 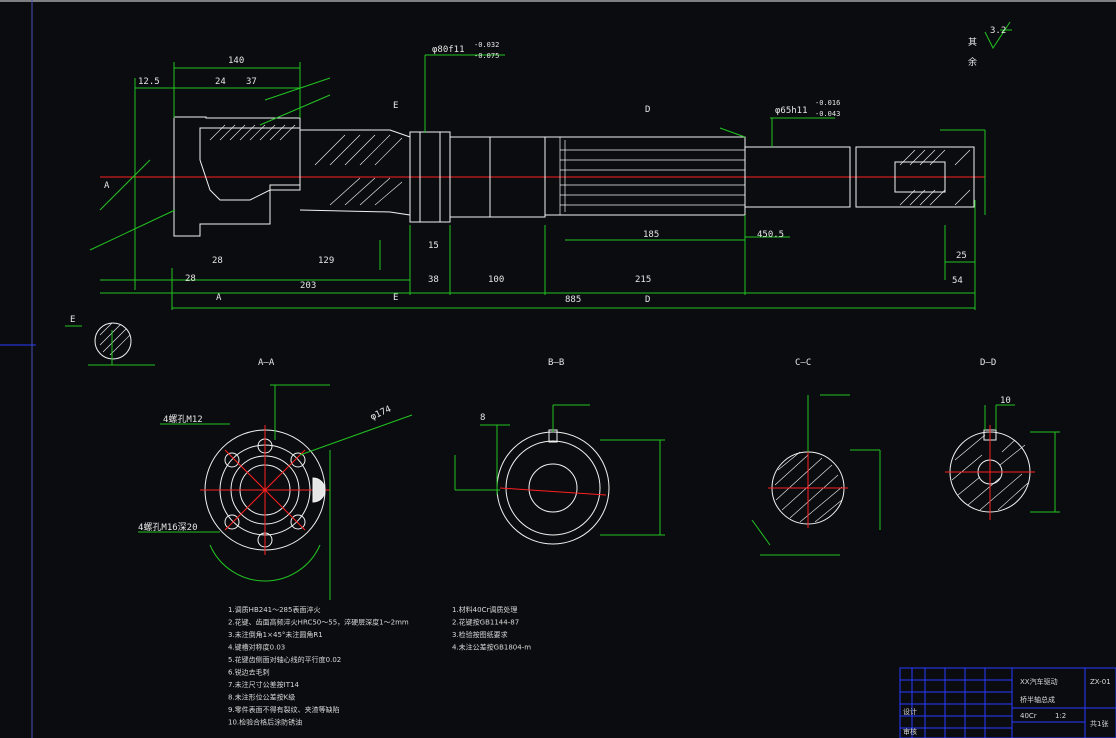 I want to click on section-aa: A—A 4螺孔M12 4螺孔M16深20 φ174, so click(x=275, y=479).